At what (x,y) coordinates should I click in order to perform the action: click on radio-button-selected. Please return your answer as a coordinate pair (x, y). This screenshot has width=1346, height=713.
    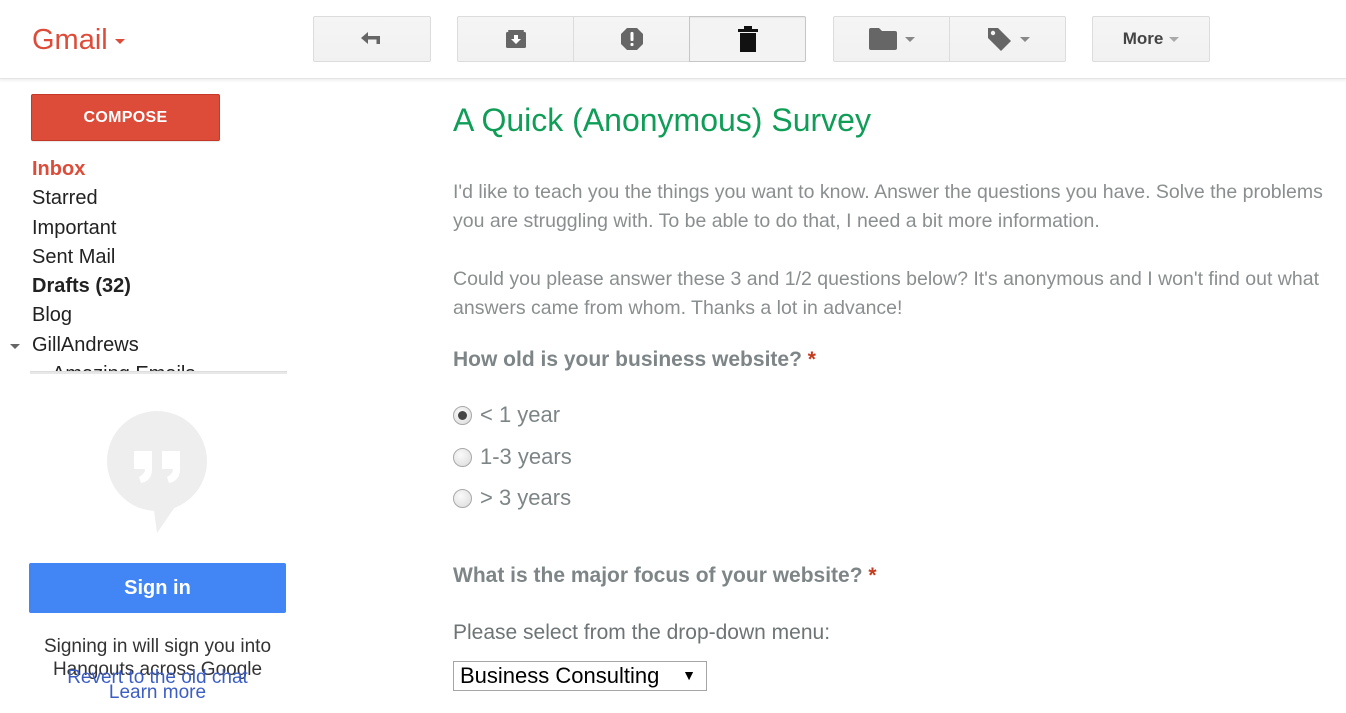
    Looking at the image, I should click on (462, 415).